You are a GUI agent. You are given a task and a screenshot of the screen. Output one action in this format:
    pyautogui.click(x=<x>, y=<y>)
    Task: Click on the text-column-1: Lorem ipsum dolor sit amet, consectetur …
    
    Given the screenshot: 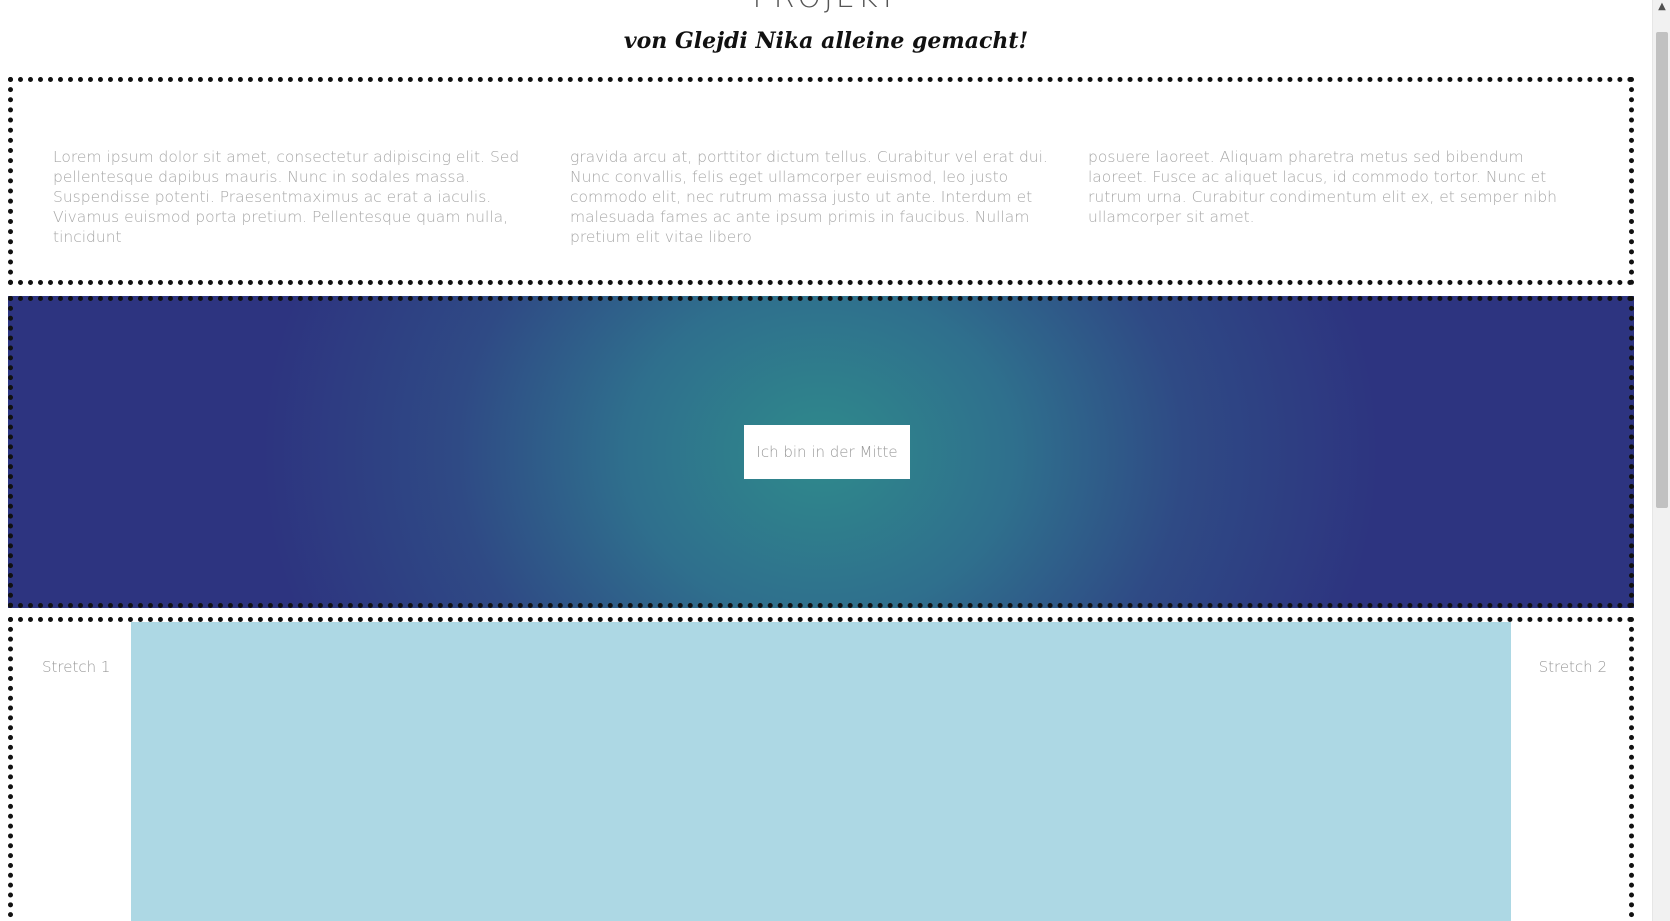 What is the action you would take?
    pyautogui.click(x=286, y=197)
    